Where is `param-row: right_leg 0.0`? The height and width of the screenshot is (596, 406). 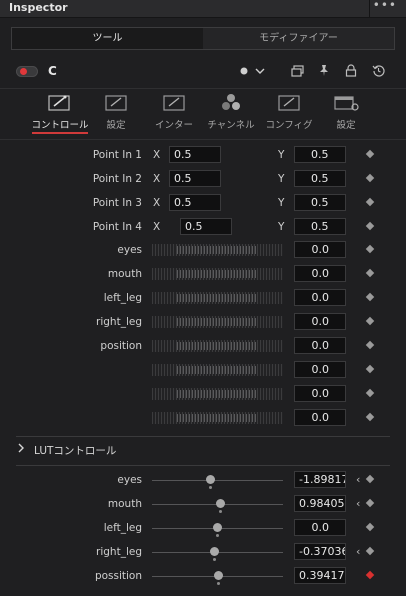
param-row: right_leg 0.0 is located at coordinates (203, 324).